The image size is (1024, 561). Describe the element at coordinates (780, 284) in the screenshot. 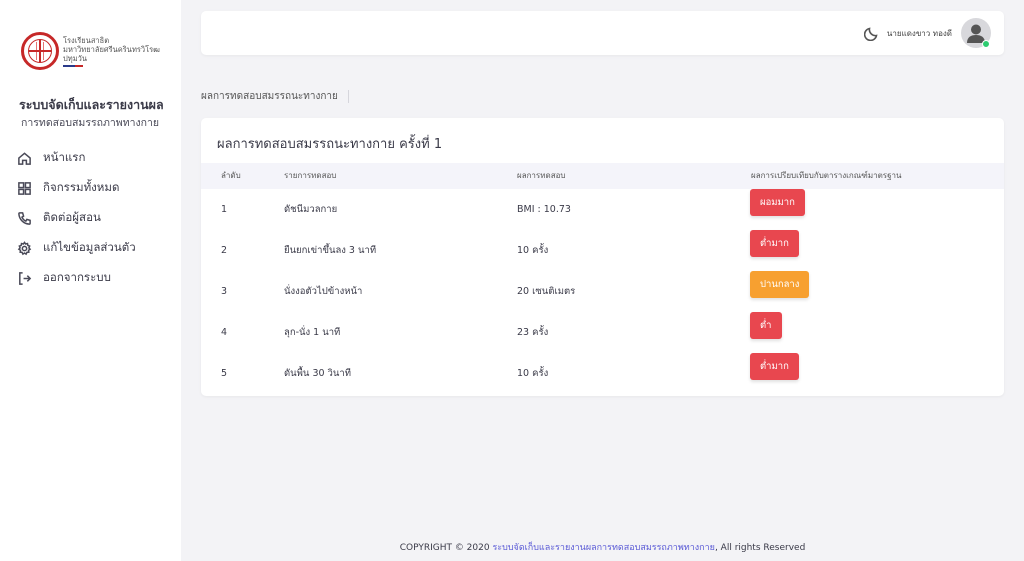

I see `rating-badge: ปานกลาง` at that location.